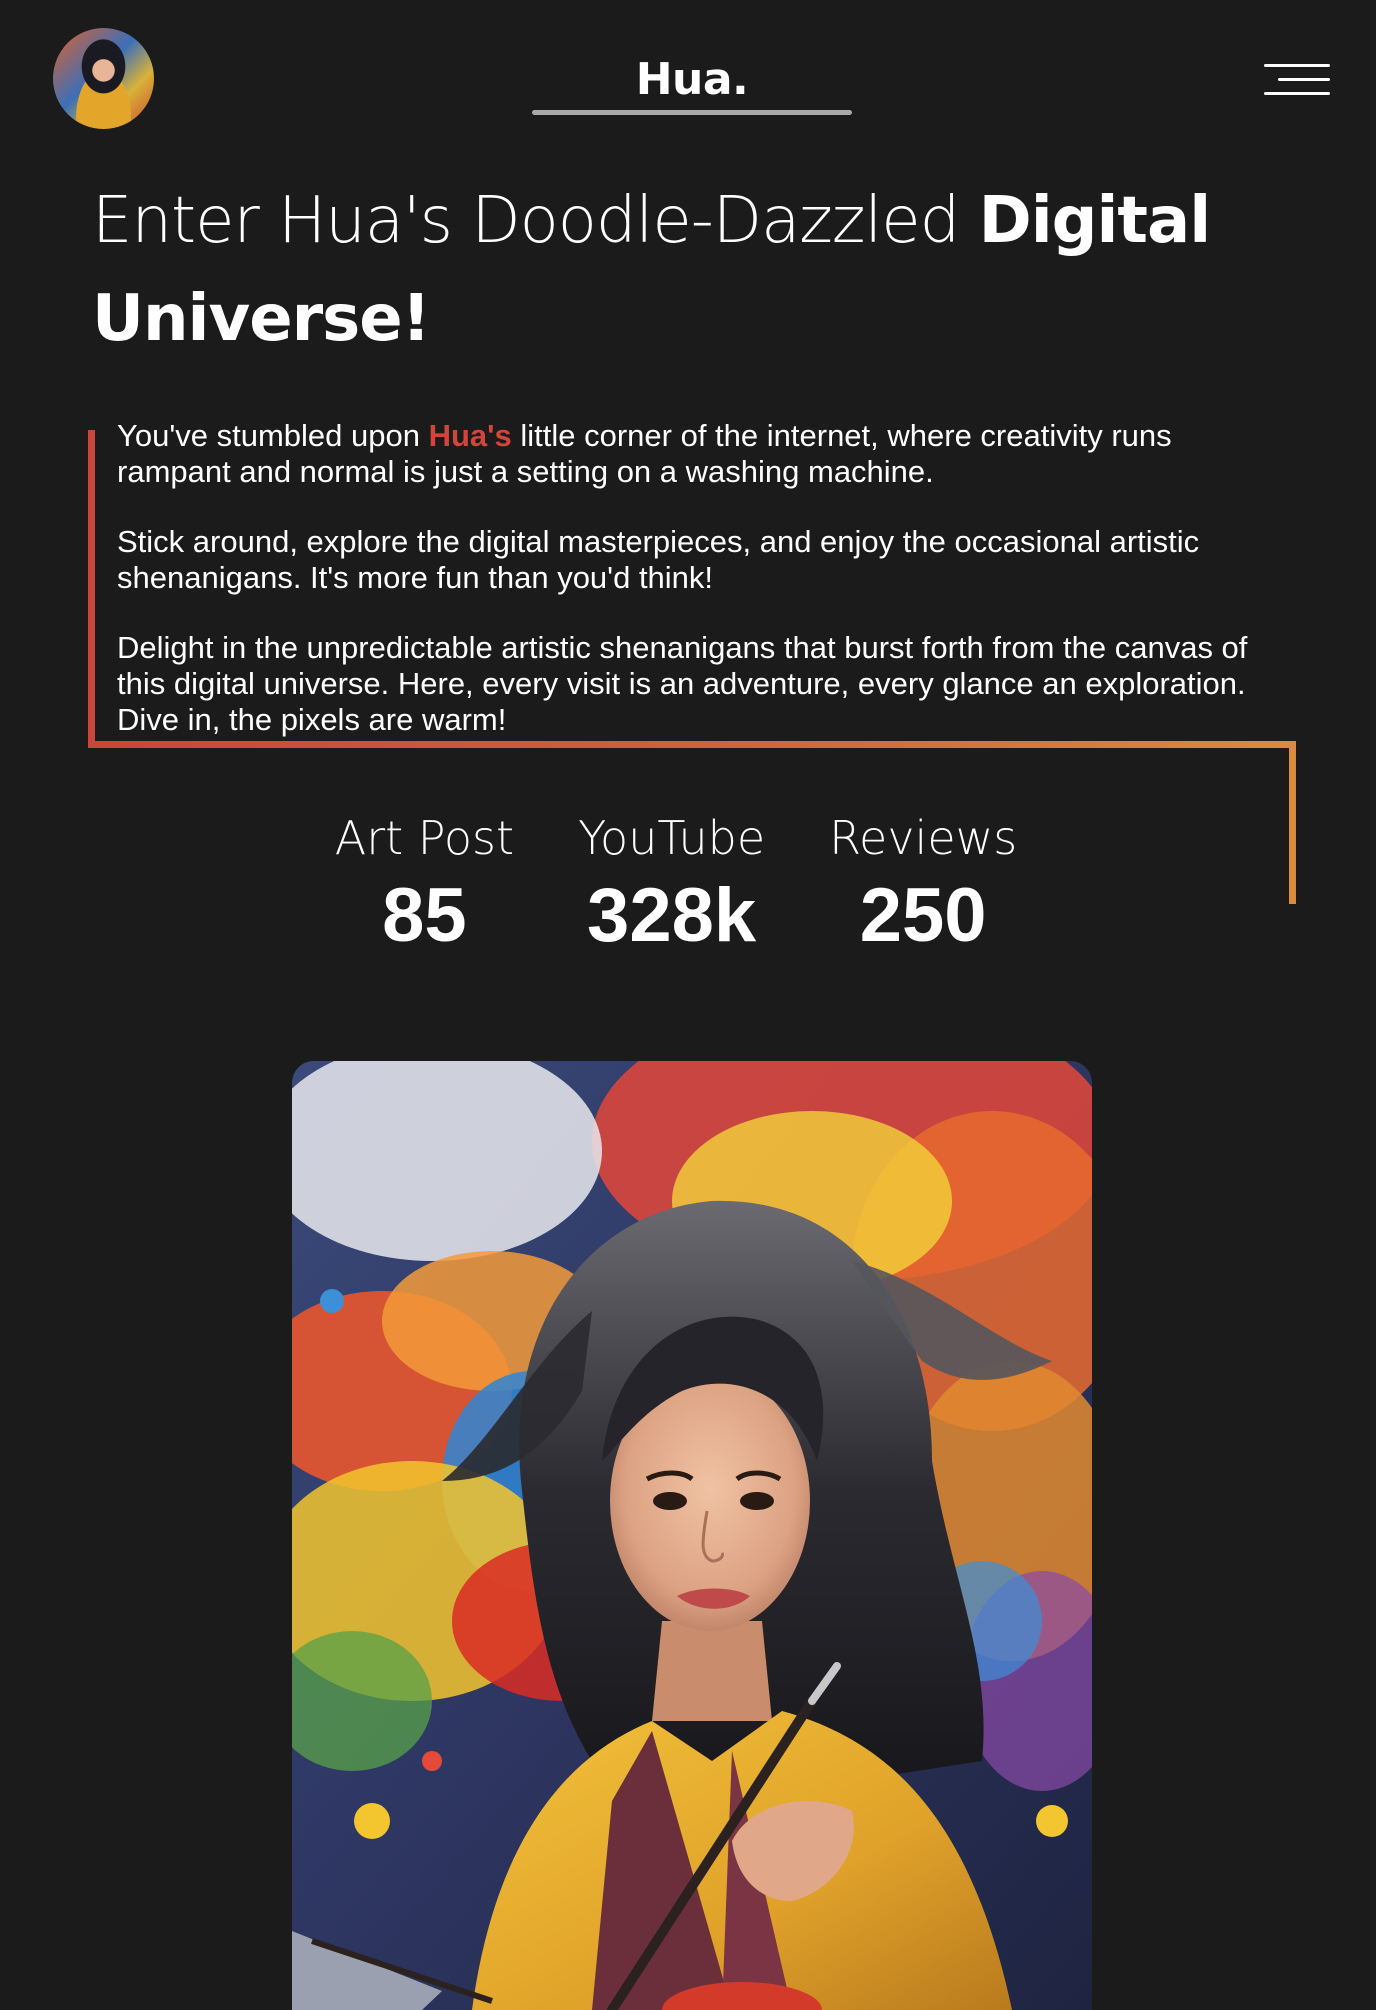  I want to click on stat-reviews: Reviews 250, so click(923, 886).